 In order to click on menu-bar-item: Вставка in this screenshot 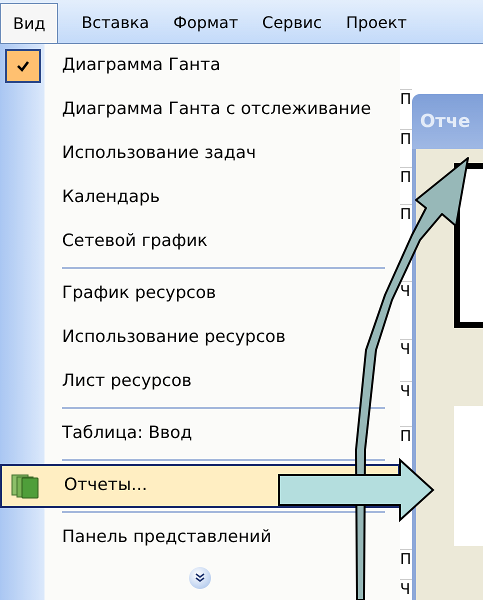, I will do `click(115, 23)`.